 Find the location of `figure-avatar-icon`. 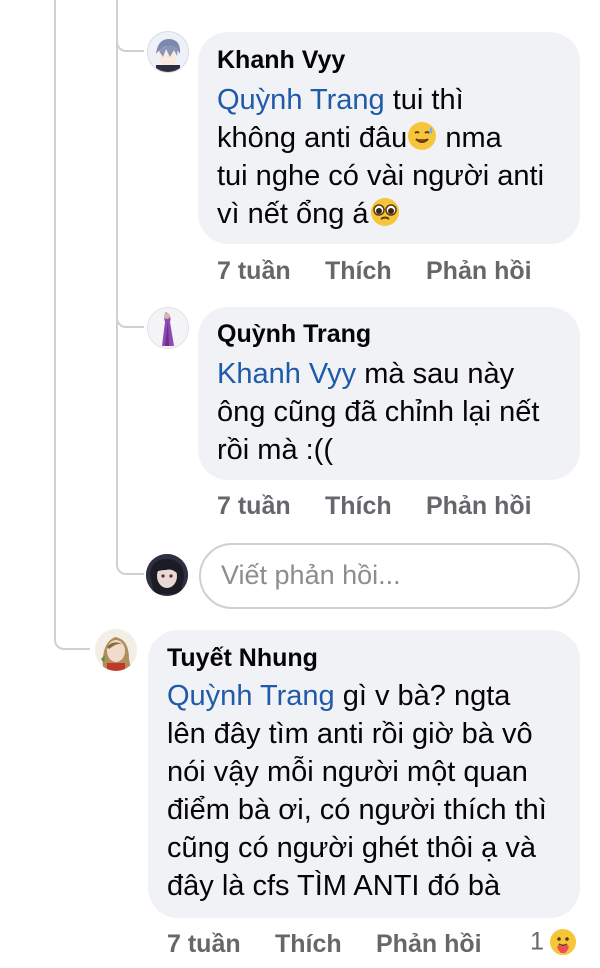

figure-avatar-icon is located at coordinates (168, 328).